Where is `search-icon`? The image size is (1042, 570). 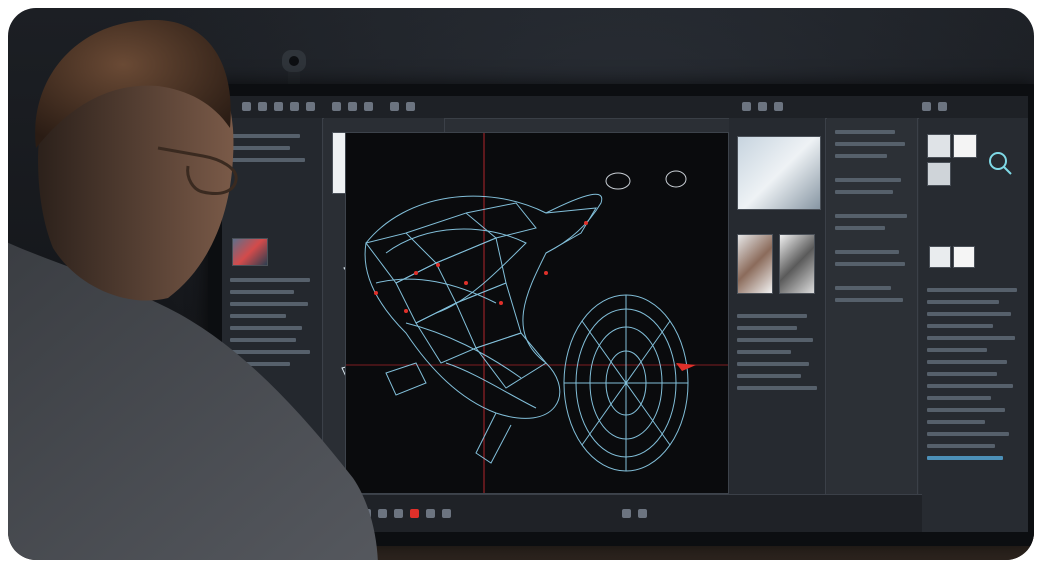 search-icon is located at coordinates (1000, 163).